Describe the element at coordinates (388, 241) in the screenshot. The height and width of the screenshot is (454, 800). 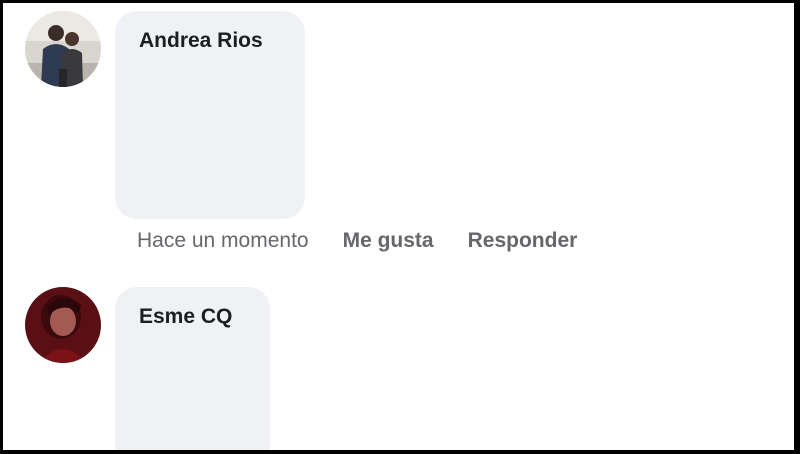
I see `like-button: Me gusta` at that location.